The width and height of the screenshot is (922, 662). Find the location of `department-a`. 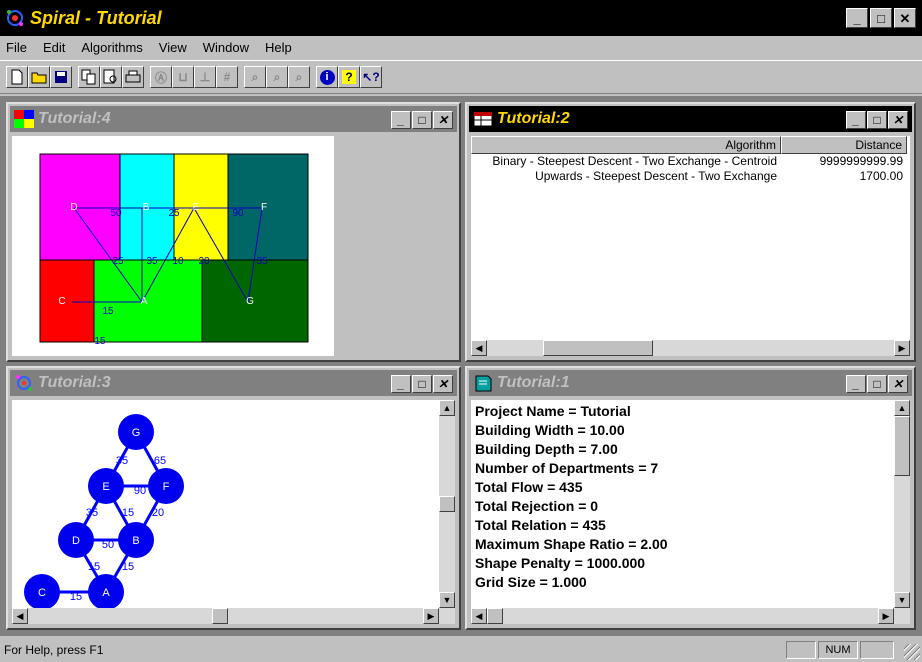

department-a is located at coordinates (148, 301).